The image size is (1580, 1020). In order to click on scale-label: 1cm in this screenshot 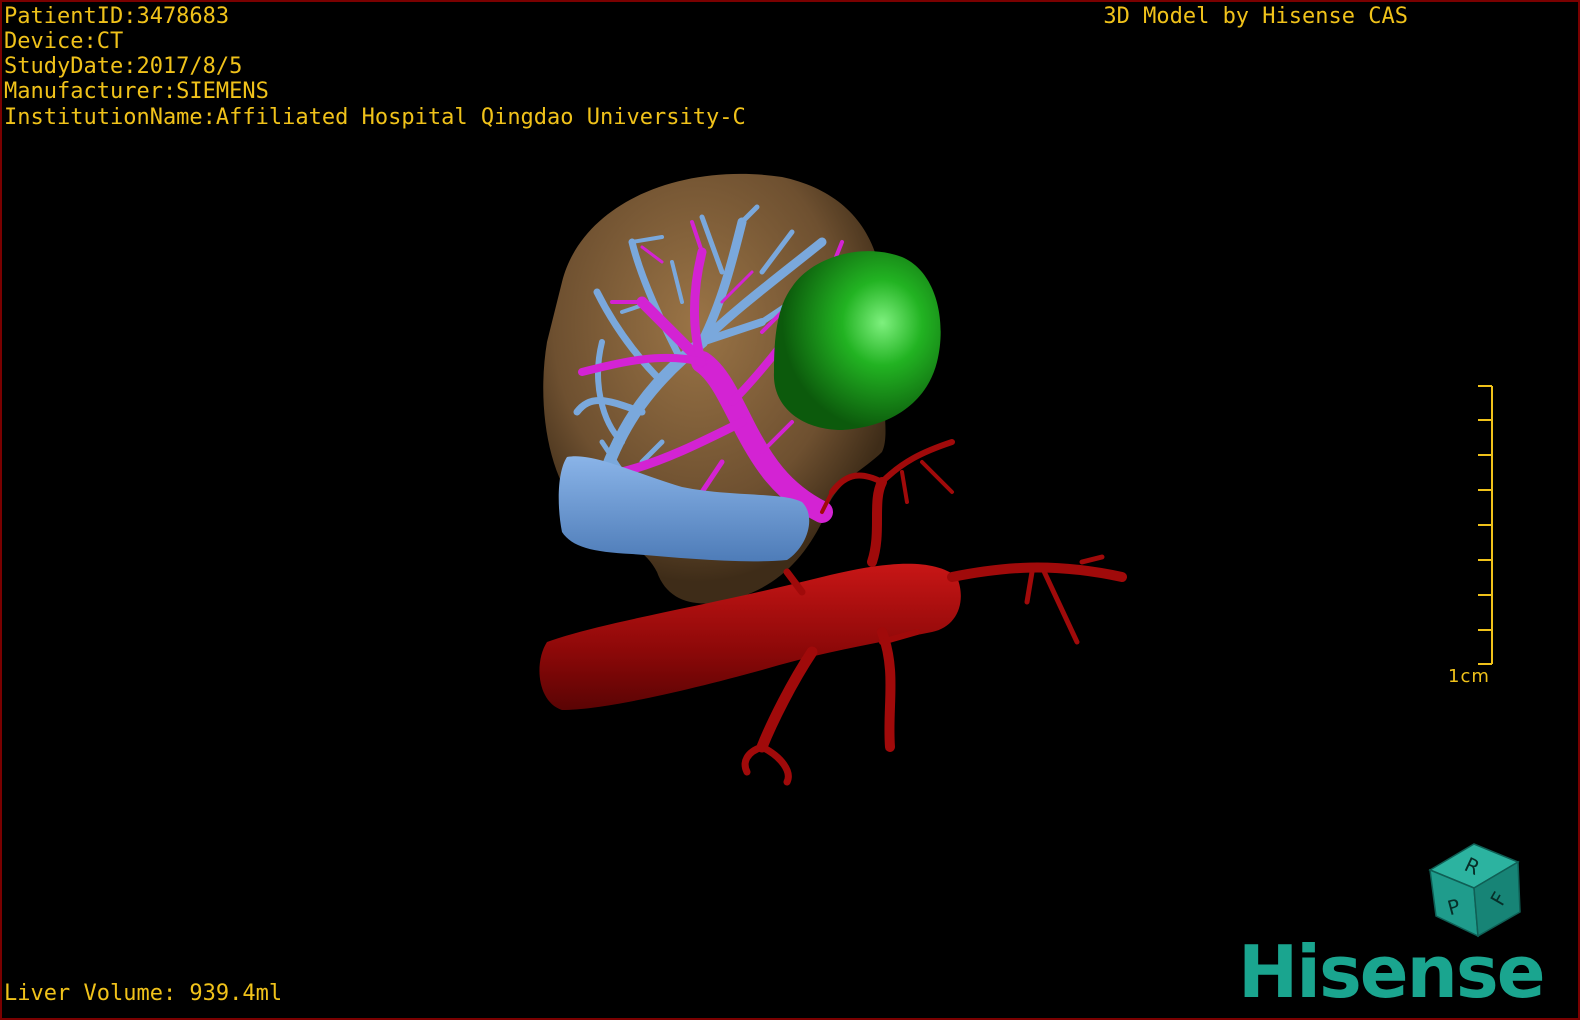, I will do `click(1469, 676)`.